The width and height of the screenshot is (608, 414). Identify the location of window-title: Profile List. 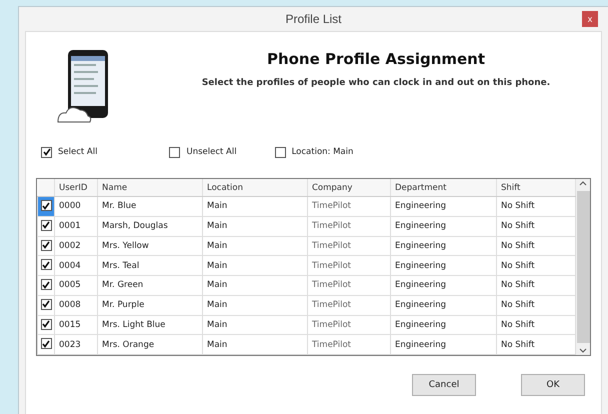
(313, 19).